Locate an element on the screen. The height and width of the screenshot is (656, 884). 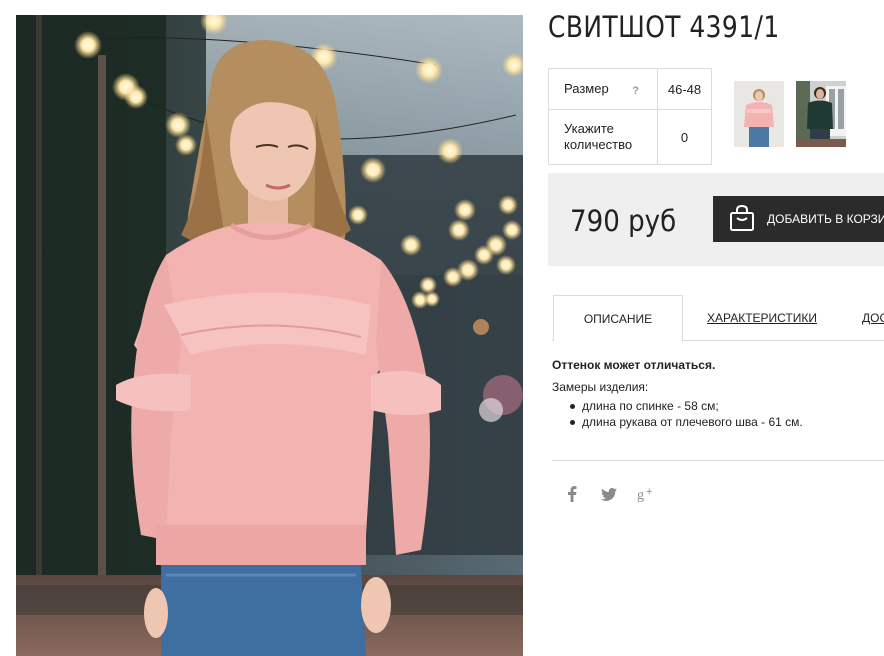
size-row: Размер ? 46-48 is located at coordinates (630, 89).